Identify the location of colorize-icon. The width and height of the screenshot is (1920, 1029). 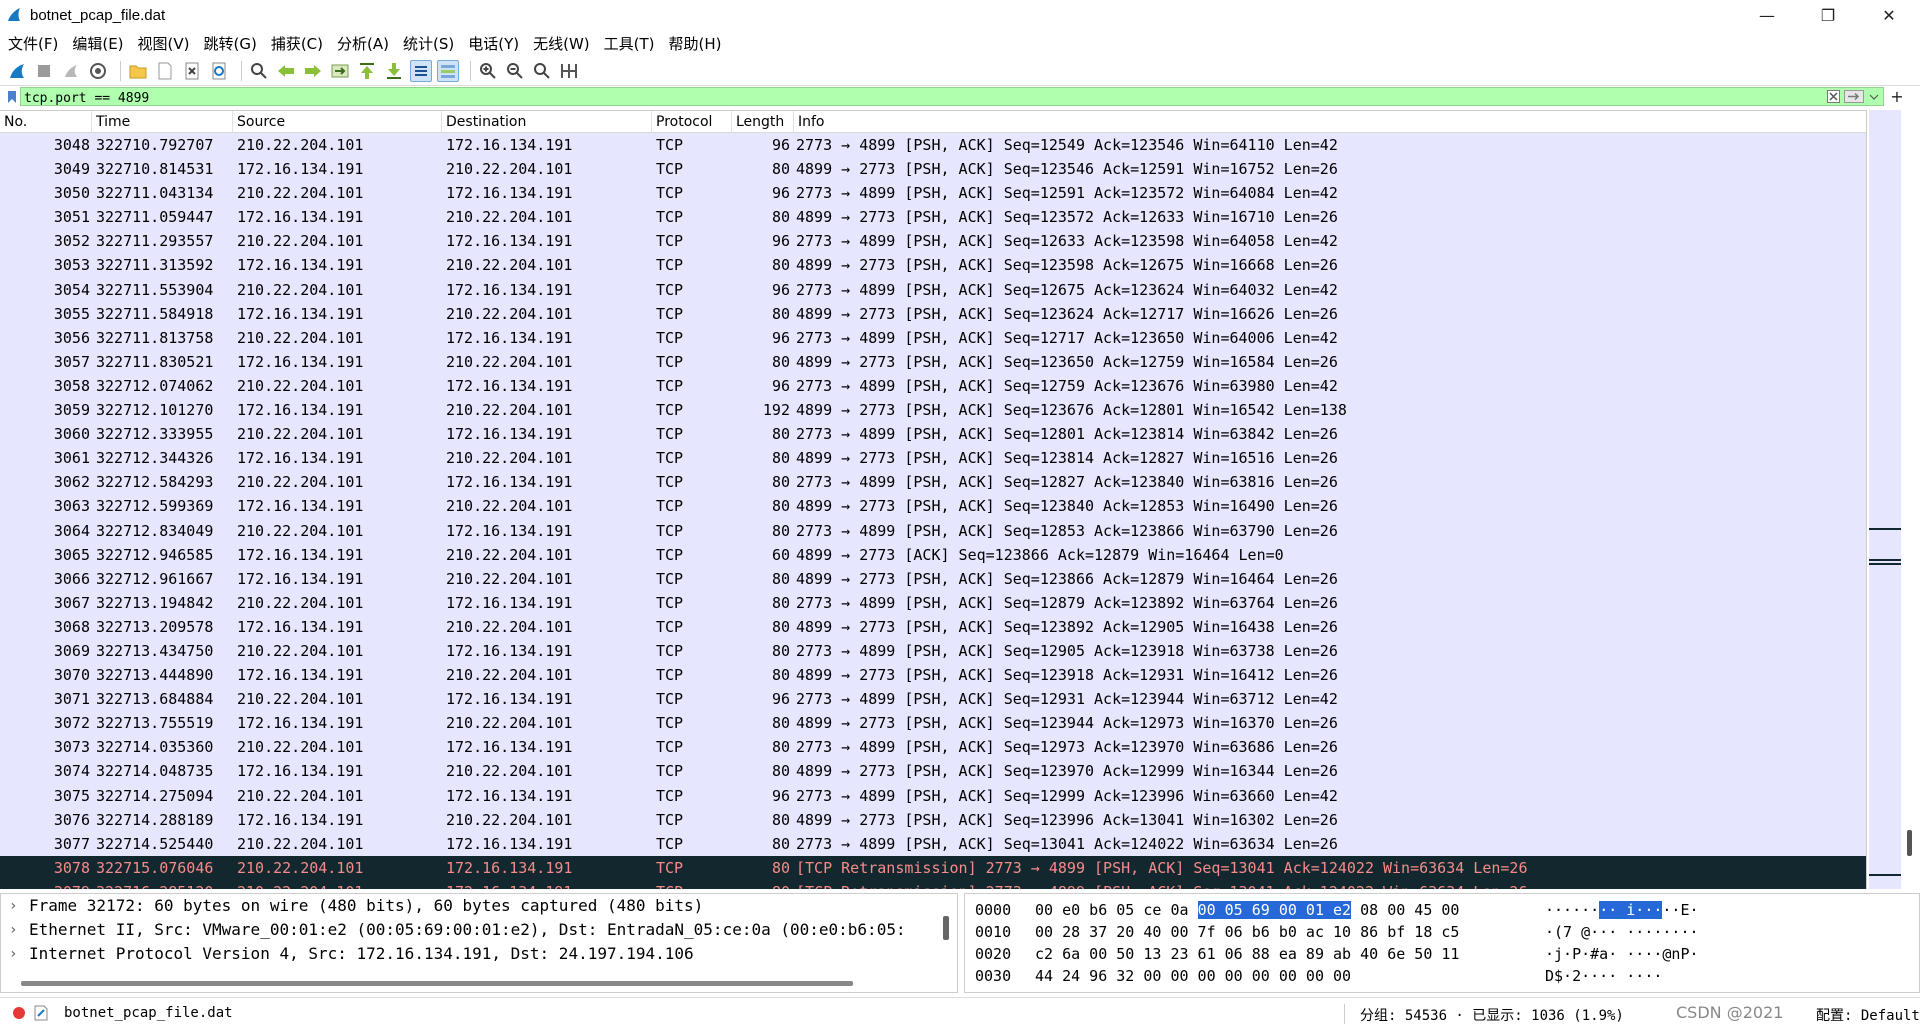
(448, 70).